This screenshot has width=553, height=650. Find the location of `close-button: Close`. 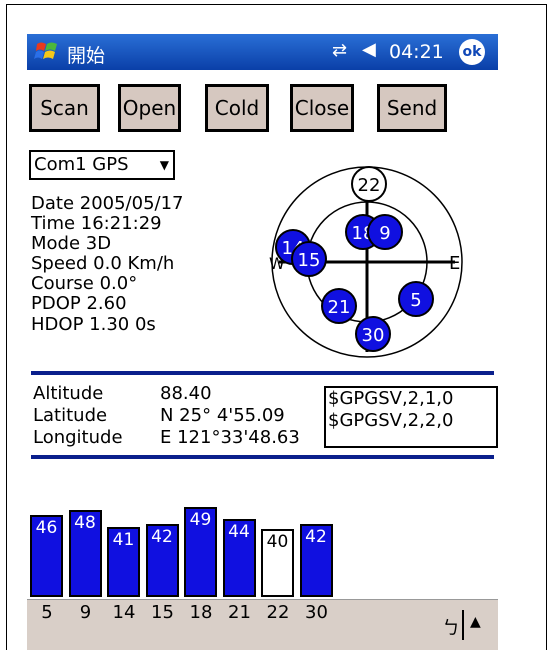

close-button: Close is located at coordinates (322, 108).